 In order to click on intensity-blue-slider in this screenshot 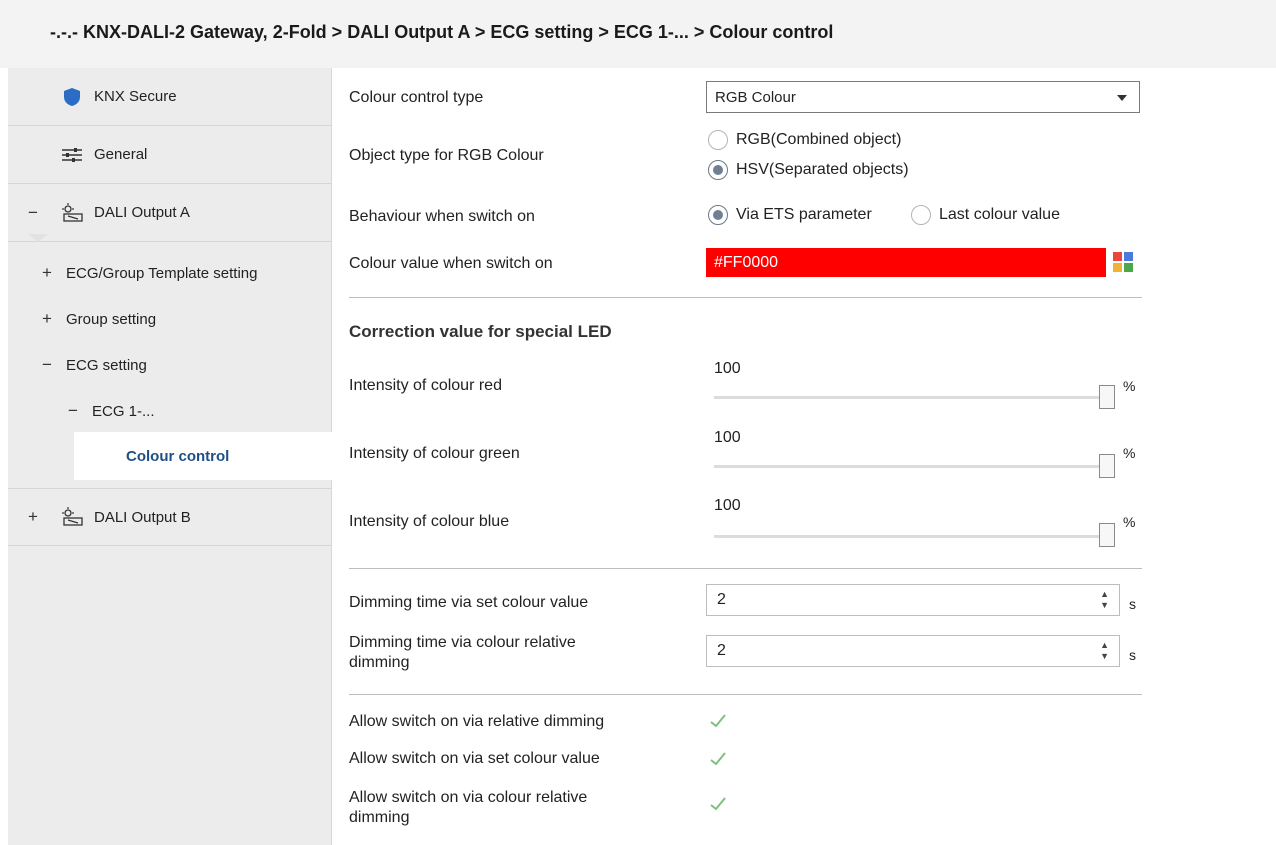, I will do `click(1107, 535)`.